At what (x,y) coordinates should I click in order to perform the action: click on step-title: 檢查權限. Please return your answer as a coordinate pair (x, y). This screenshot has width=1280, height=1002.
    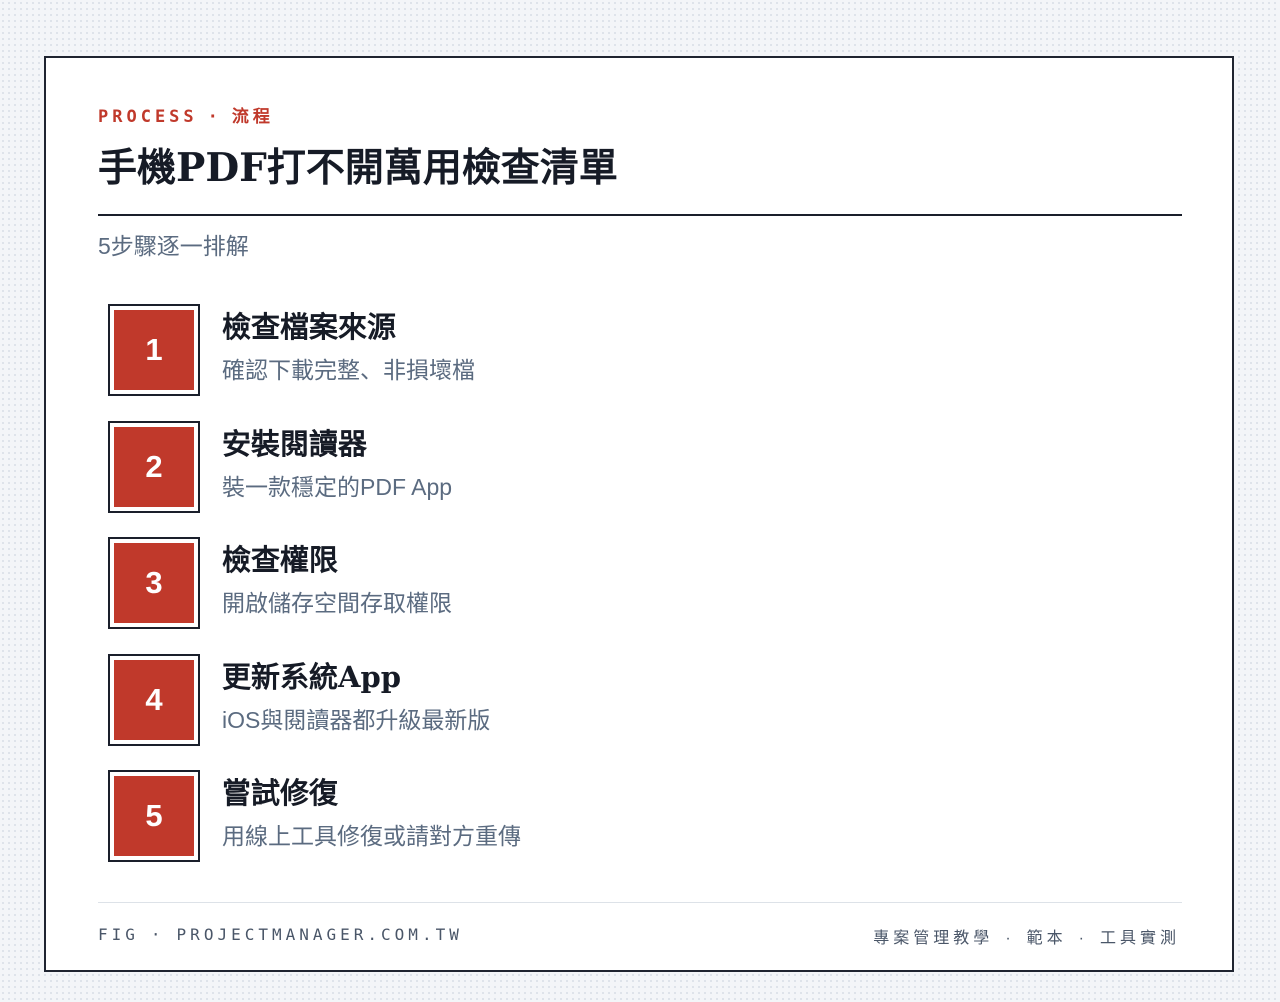
    Looking at the image, I should click on (280, 560).